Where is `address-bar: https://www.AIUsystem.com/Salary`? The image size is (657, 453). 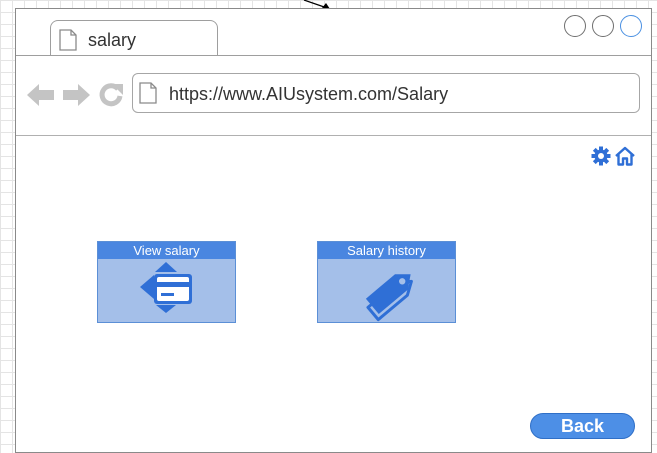 address-bar: https://www.AIUsystem.com/Salary is located at coordinates (386, 93).